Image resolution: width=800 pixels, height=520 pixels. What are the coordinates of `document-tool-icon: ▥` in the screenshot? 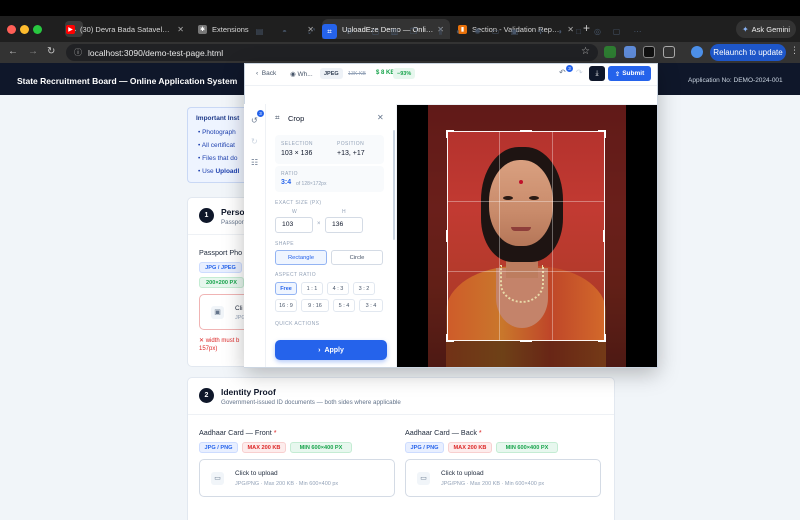 It's located at (394, 31).